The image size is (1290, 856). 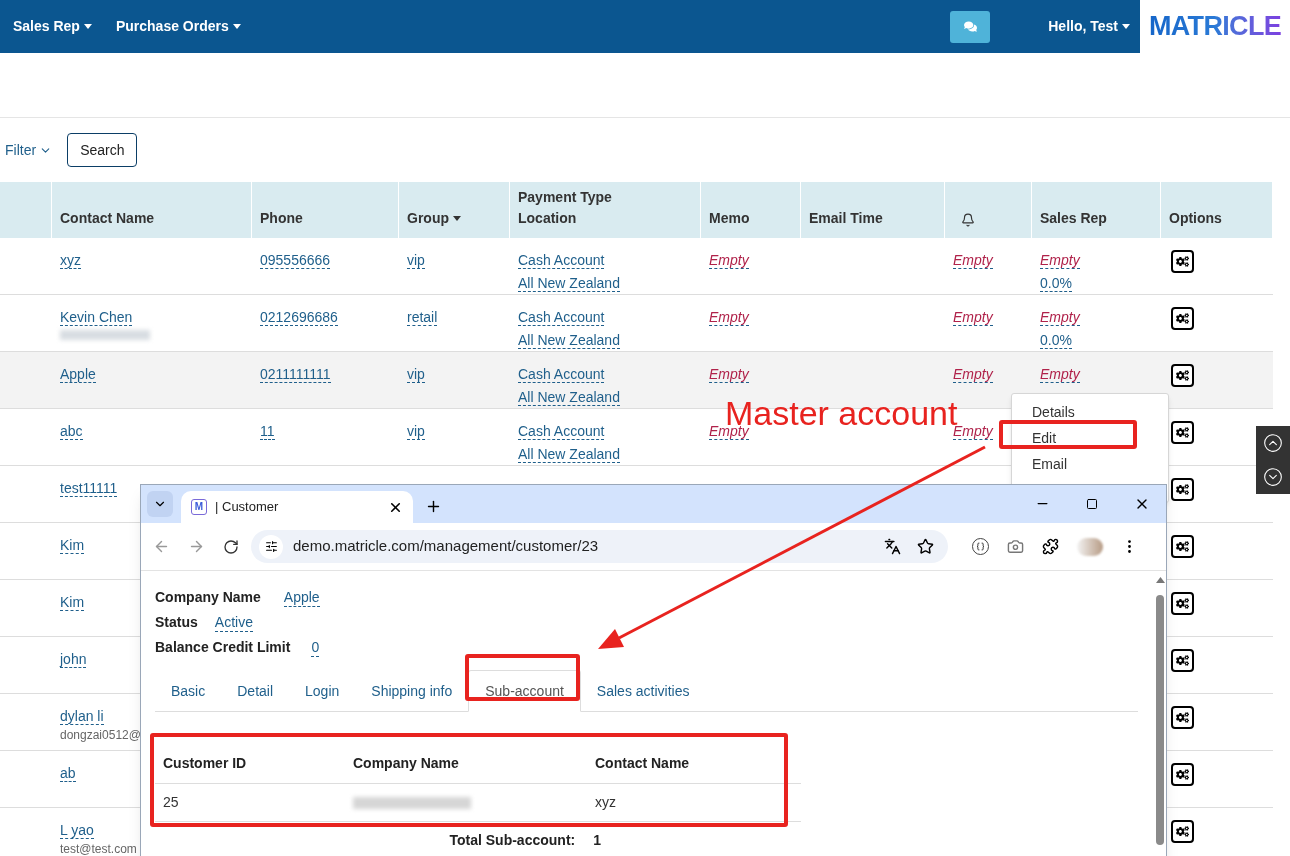 What do you see at coordinates (160, 504) in the screenshot?
I see `tab-list-button` at bounding box center [160, 504].